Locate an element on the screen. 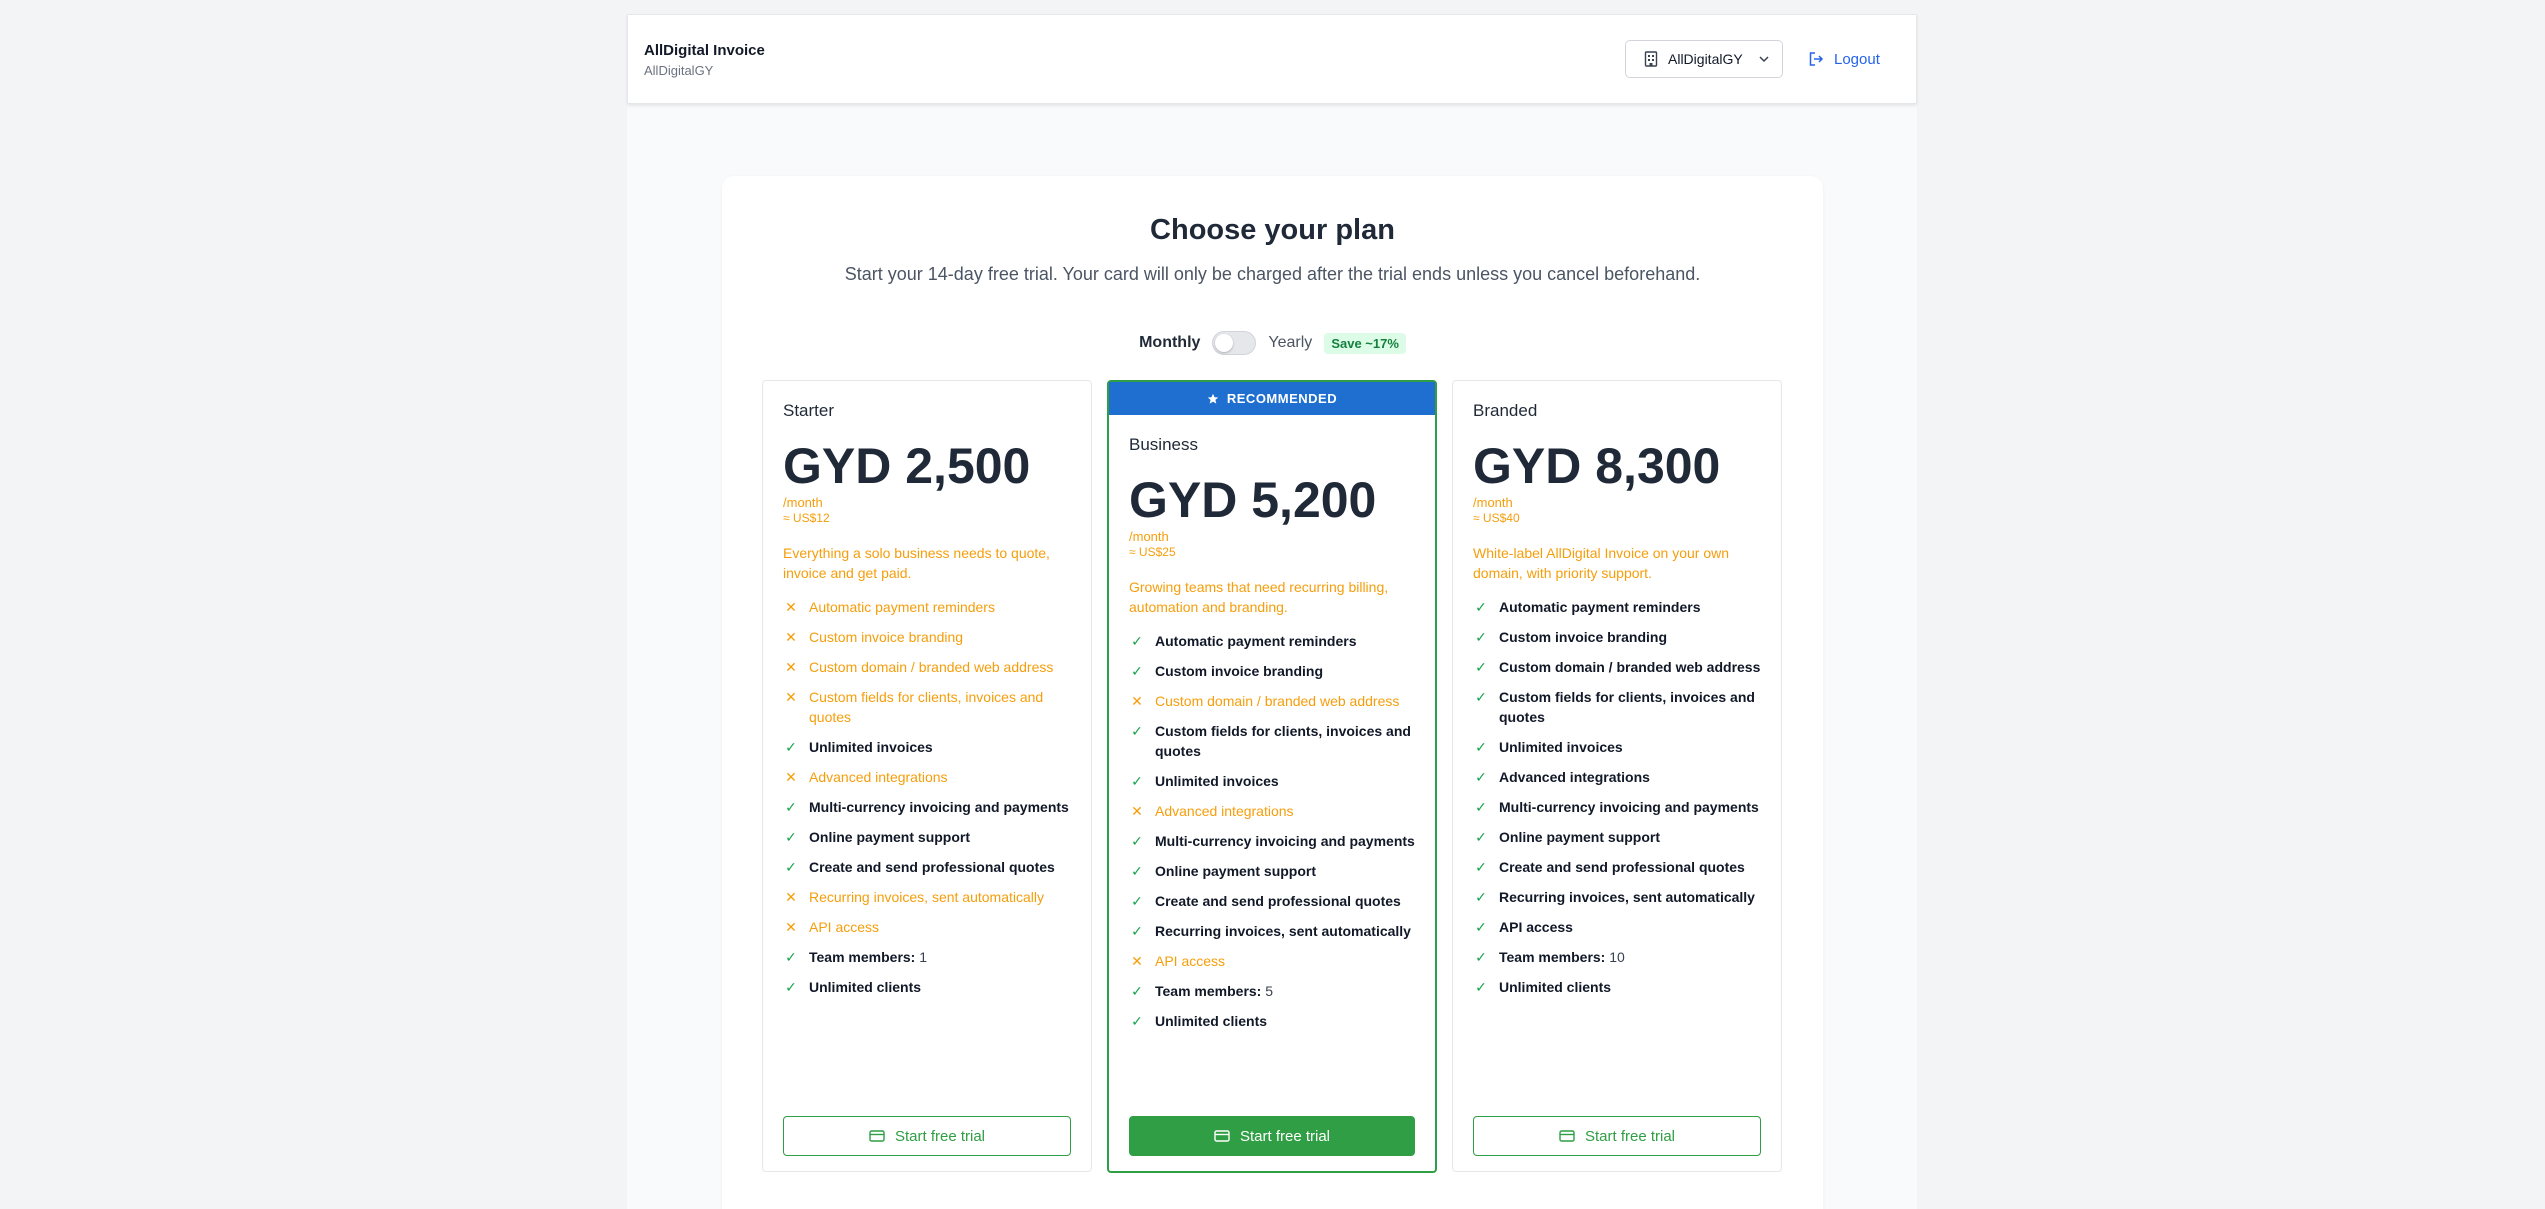 The height and width of the screenshot is (1209, 2545). billing-toggle is located at coordinates (1234, 343).